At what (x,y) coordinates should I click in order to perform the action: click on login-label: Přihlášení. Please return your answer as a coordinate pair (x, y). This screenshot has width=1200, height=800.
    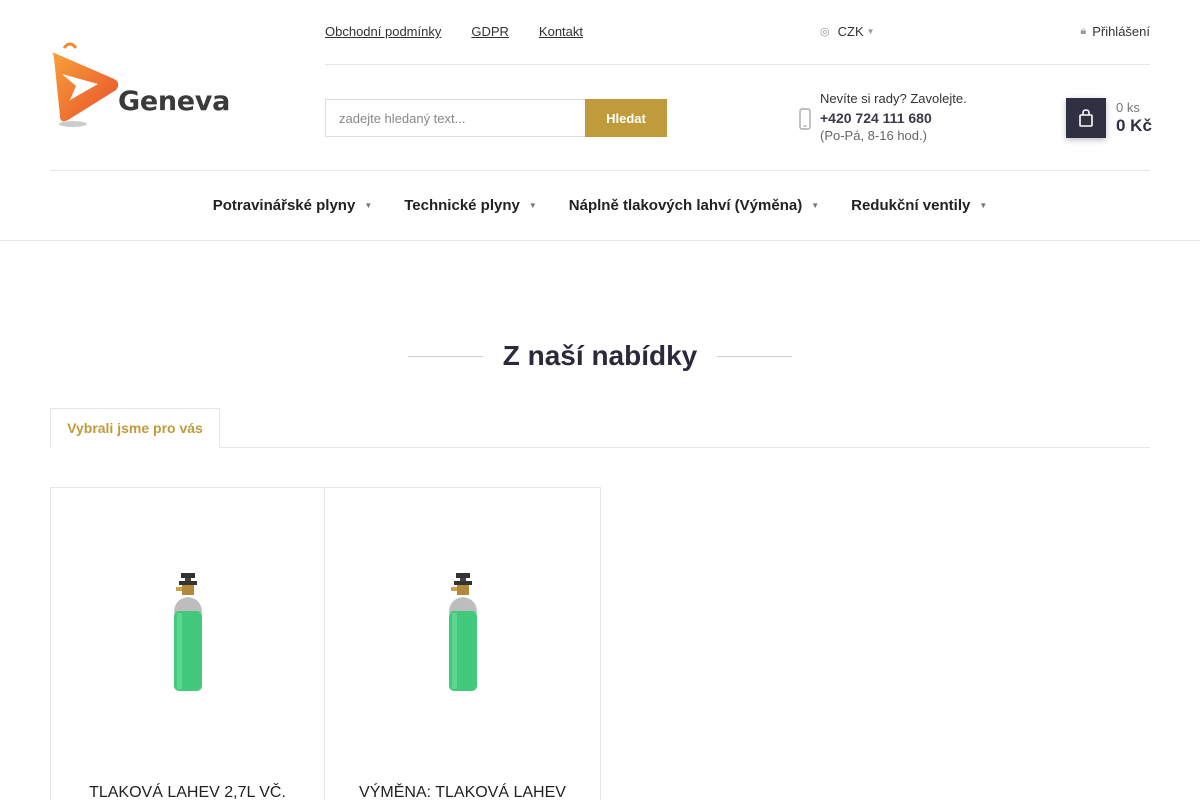
    Looking at the image, I should click on (1121, 31).